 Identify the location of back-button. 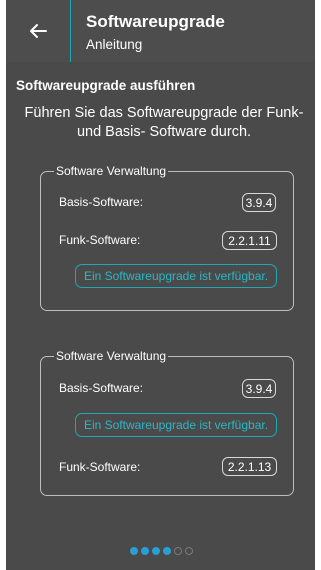
(38, 31).